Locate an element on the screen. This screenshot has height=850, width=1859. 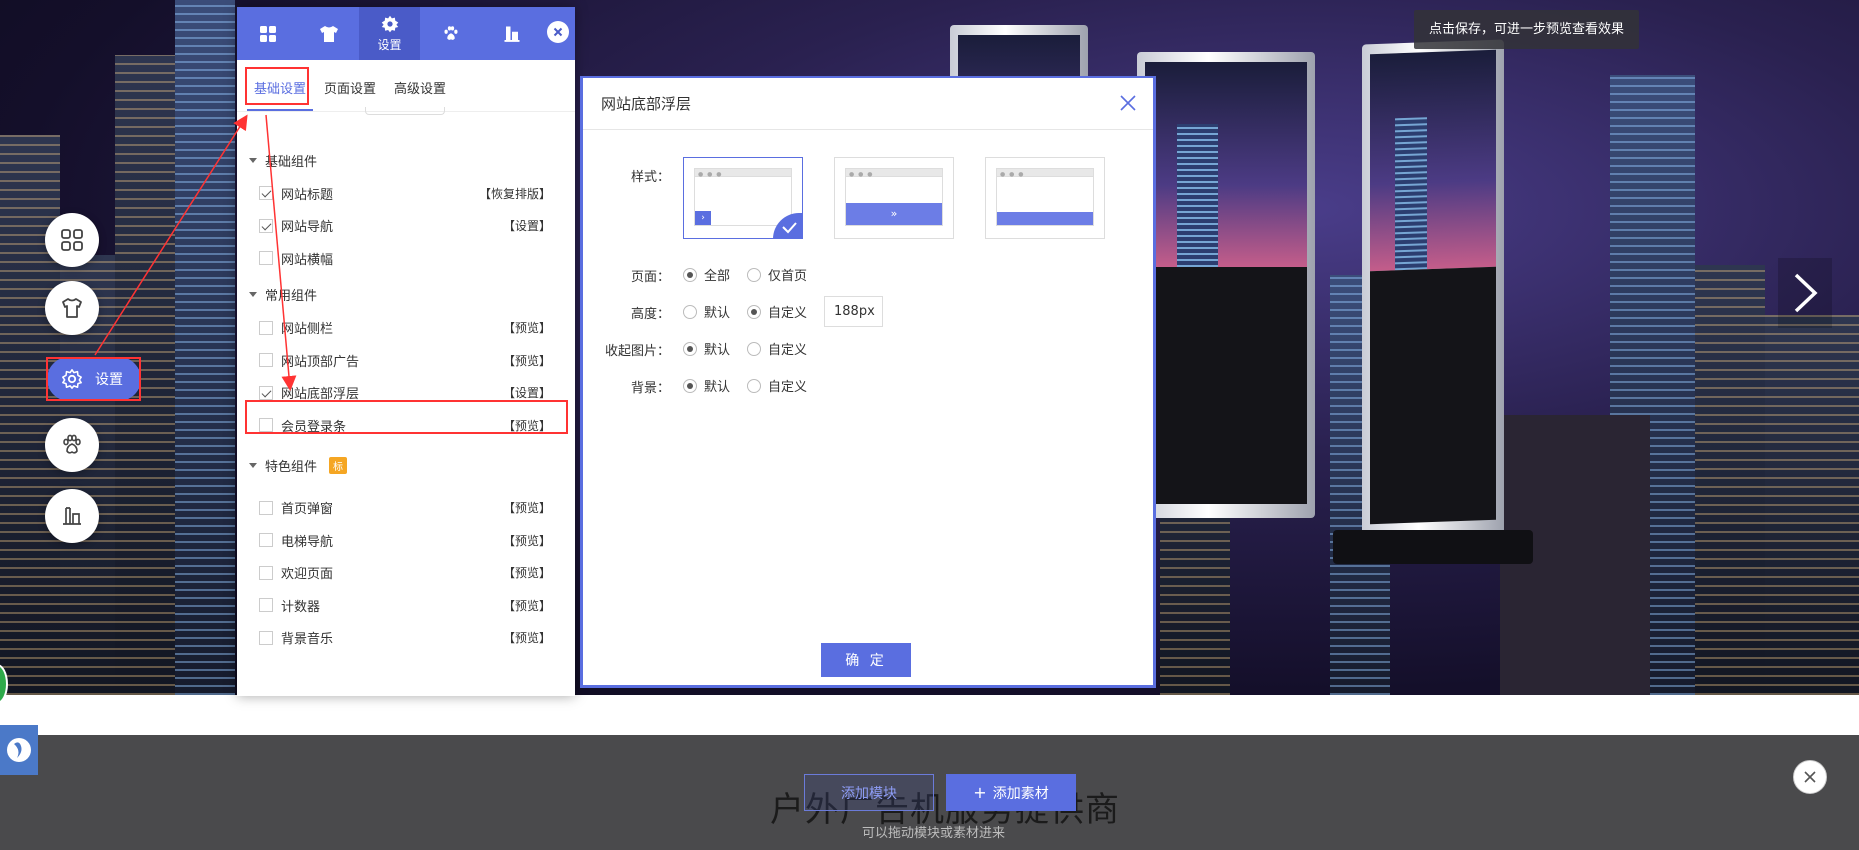
tab-tools is located at coordinates (511, 33).